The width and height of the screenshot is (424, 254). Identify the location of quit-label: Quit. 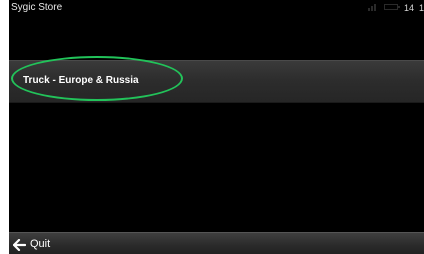
(40, 243).